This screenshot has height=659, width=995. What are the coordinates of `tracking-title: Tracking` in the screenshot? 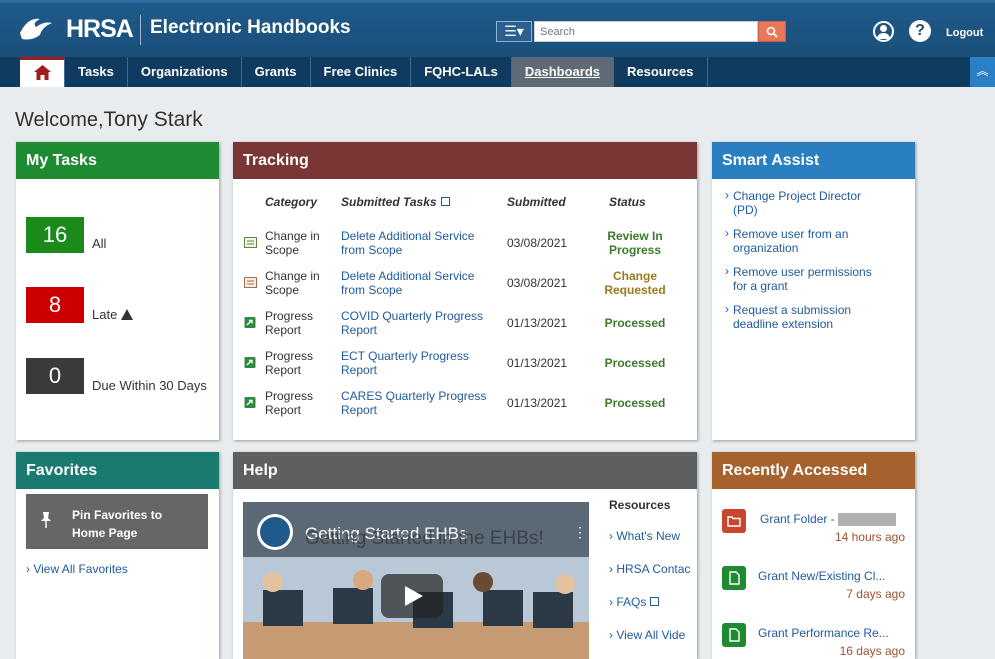 It's located at (465, 160).